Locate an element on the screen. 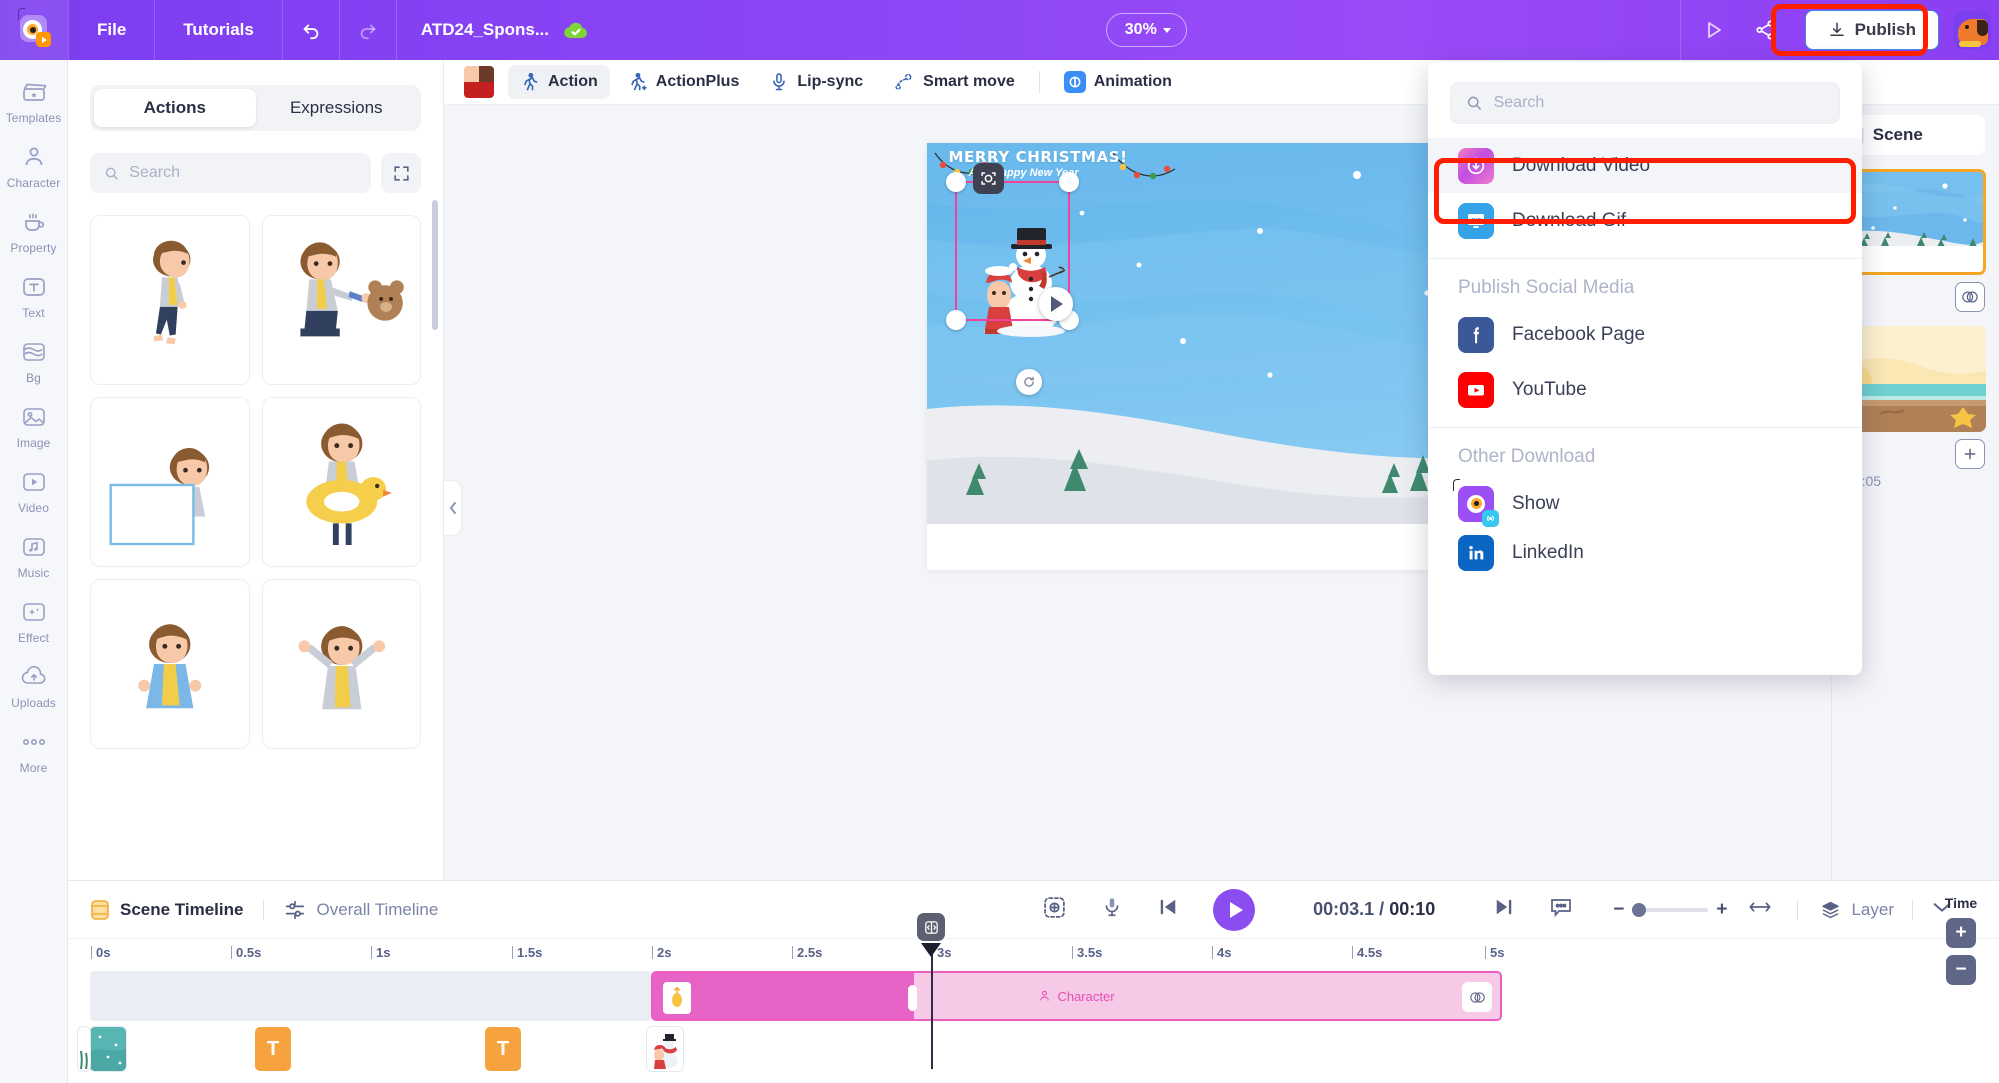 This screenshot has width=1999, height=1083. ctx-lipsync: Lip-sync is located at coordinates (816, 82).